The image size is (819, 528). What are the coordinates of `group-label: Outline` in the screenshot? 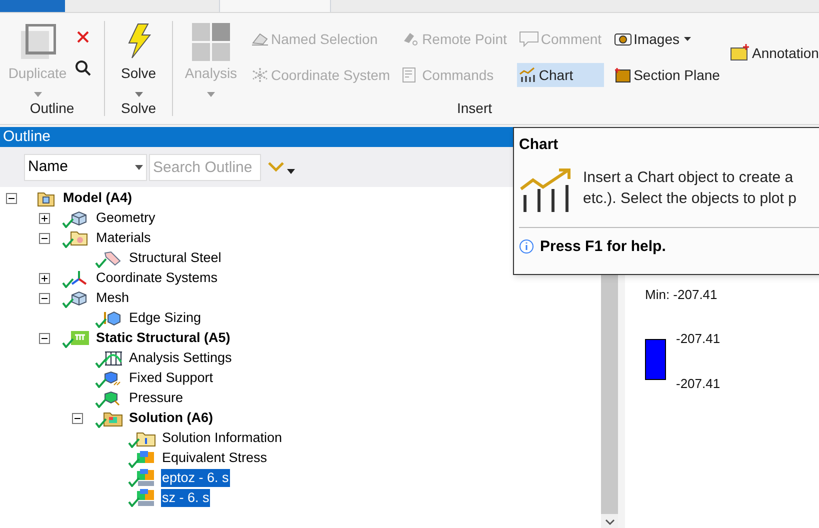 It's located at (52, 108).